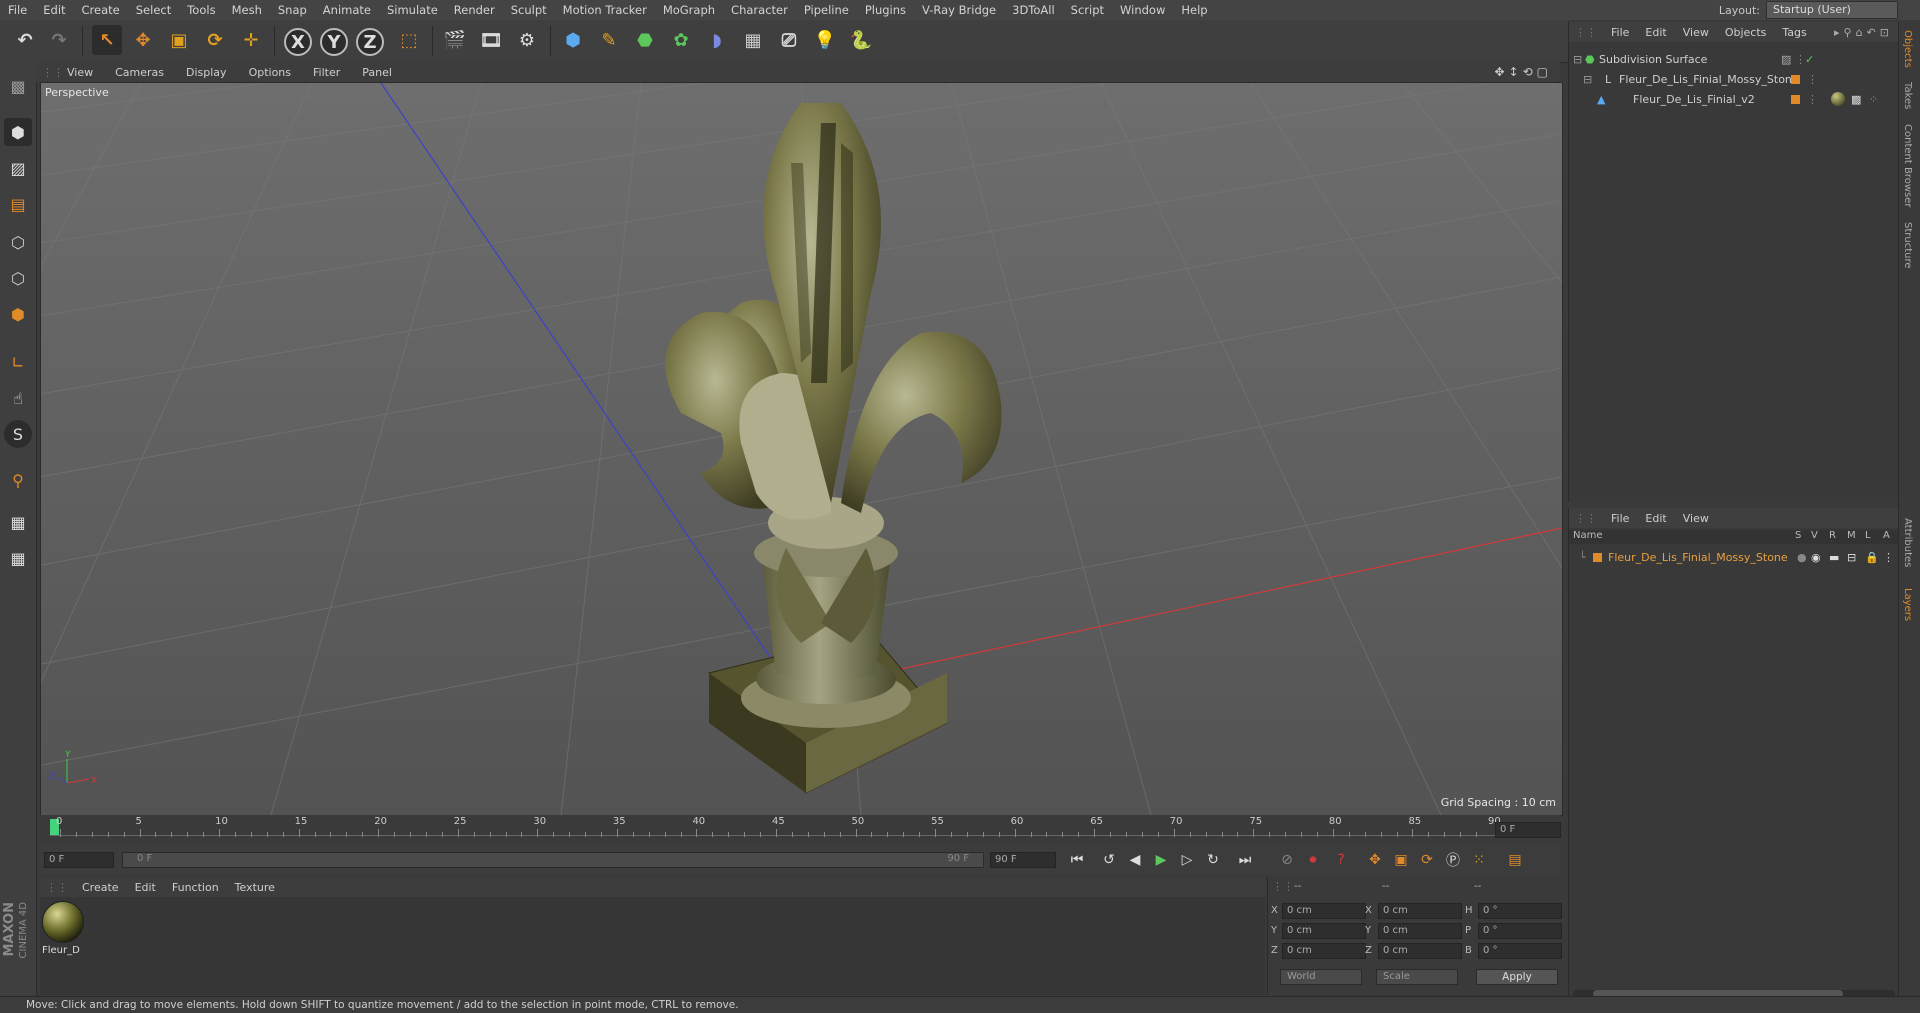 This screenshot has height=1013, width=1920. I want to click on key-rotation-icon: ⟳, so click(1427, 860).